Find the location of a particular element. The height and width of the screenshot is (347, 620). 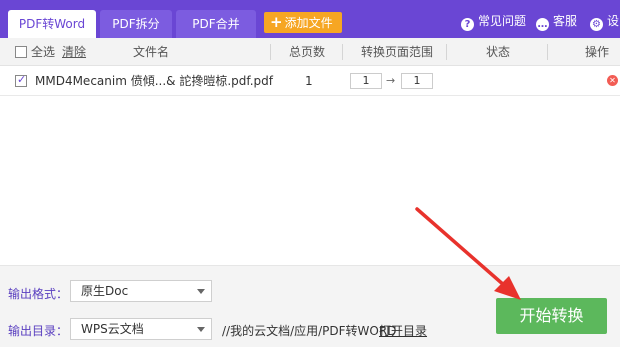

settings-link: ⚙ 设 is located at coordinates (604, 21).